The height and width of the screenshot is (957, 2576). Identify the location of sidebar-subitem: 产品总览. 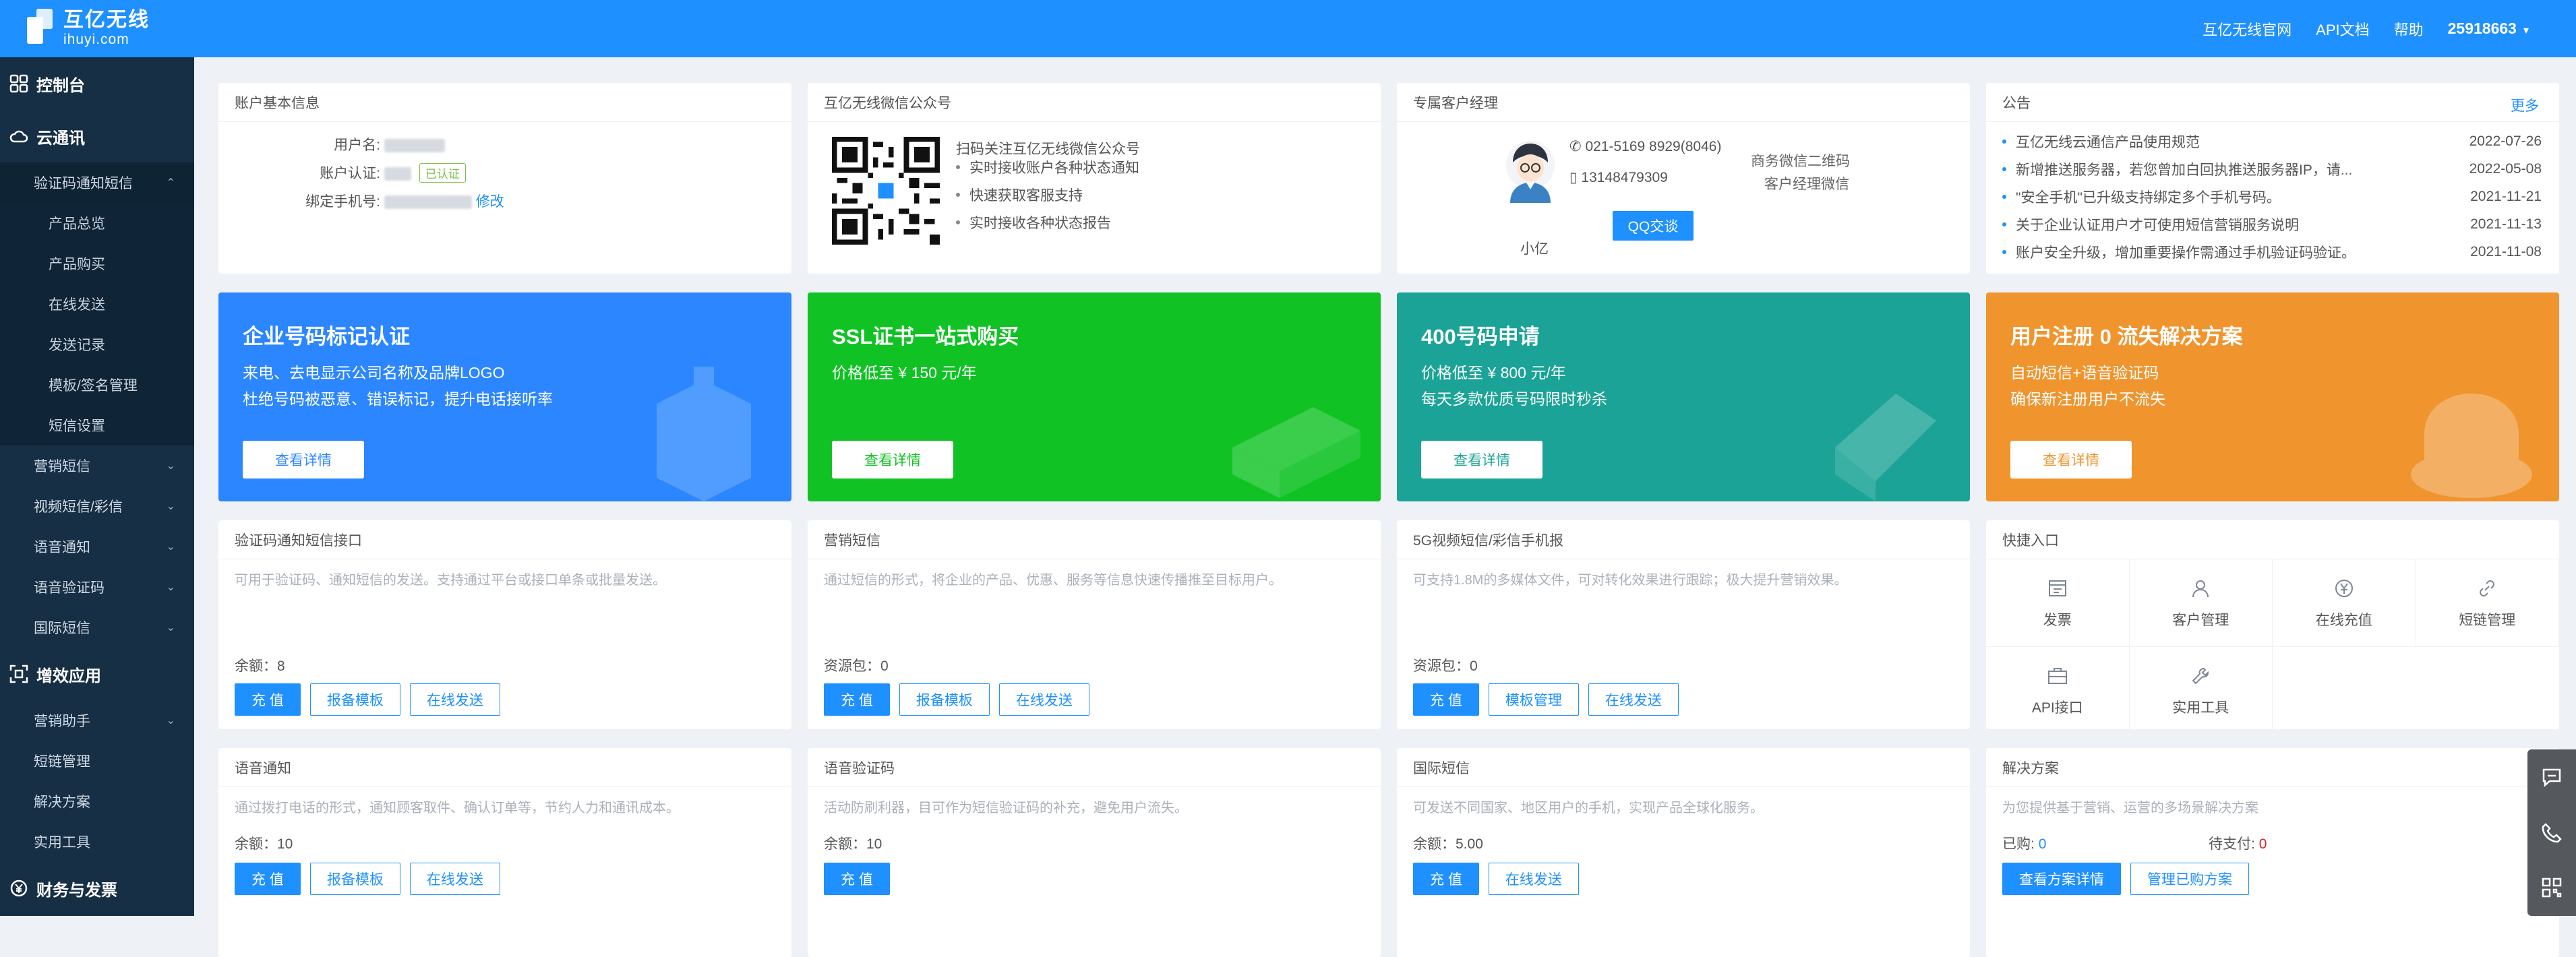
(97, 223).